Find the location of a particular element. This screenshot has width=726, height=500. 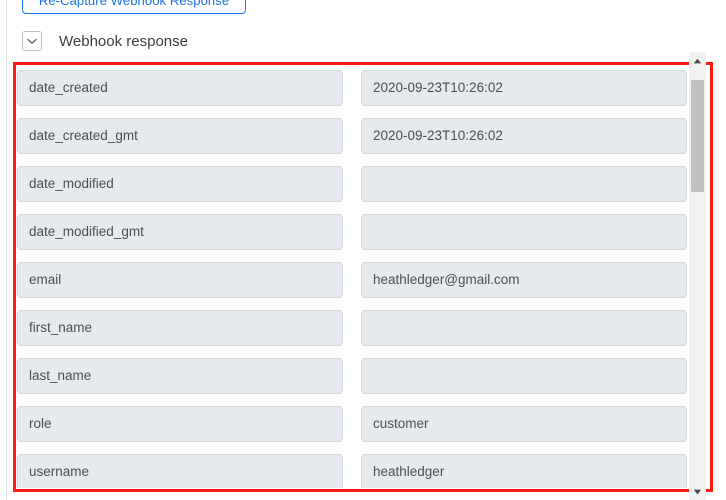

field-row: date_modified is located at coordinates (363, 184).